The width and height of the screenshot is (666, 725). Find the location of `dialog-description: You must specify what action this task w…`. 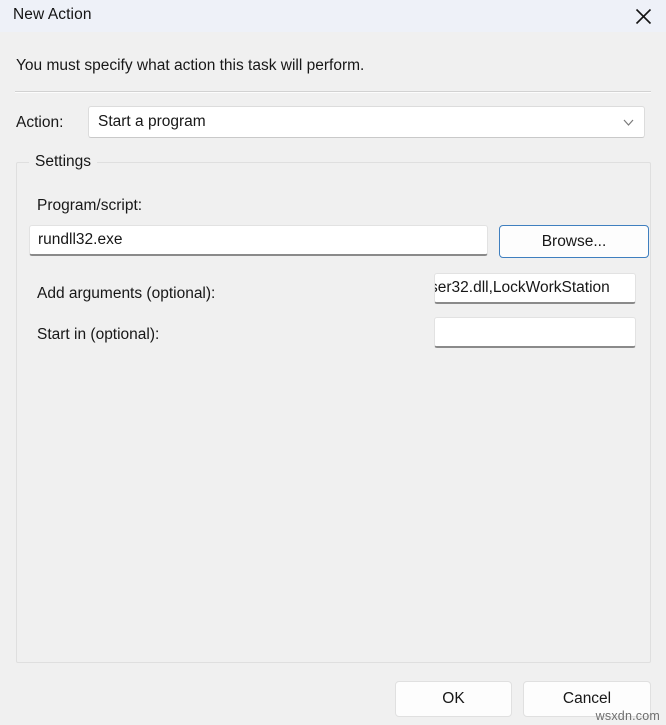

dialog-description: You must specify what action this task w… is located at coordinates (190, 65).